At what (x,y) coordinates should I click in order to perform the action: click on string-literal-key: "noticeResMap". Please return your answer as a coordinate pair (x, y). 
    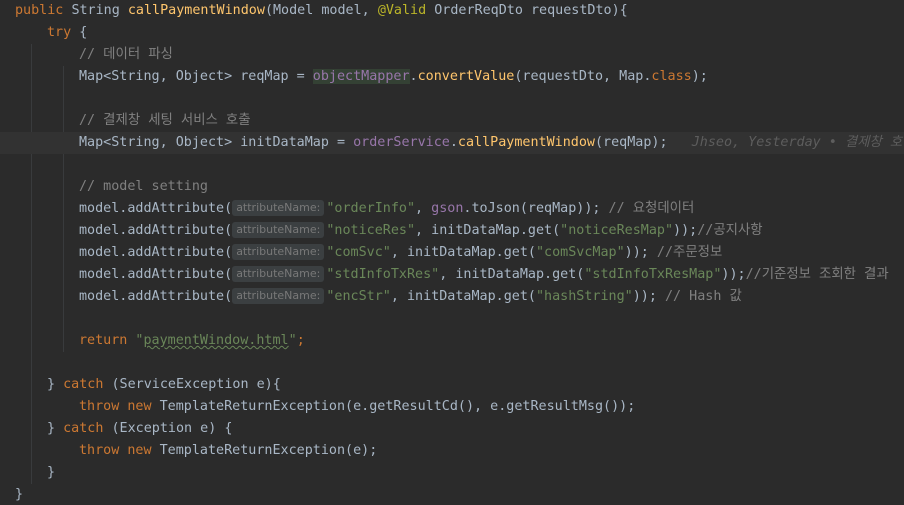
    Looking at the image, I should click on (617, 230).